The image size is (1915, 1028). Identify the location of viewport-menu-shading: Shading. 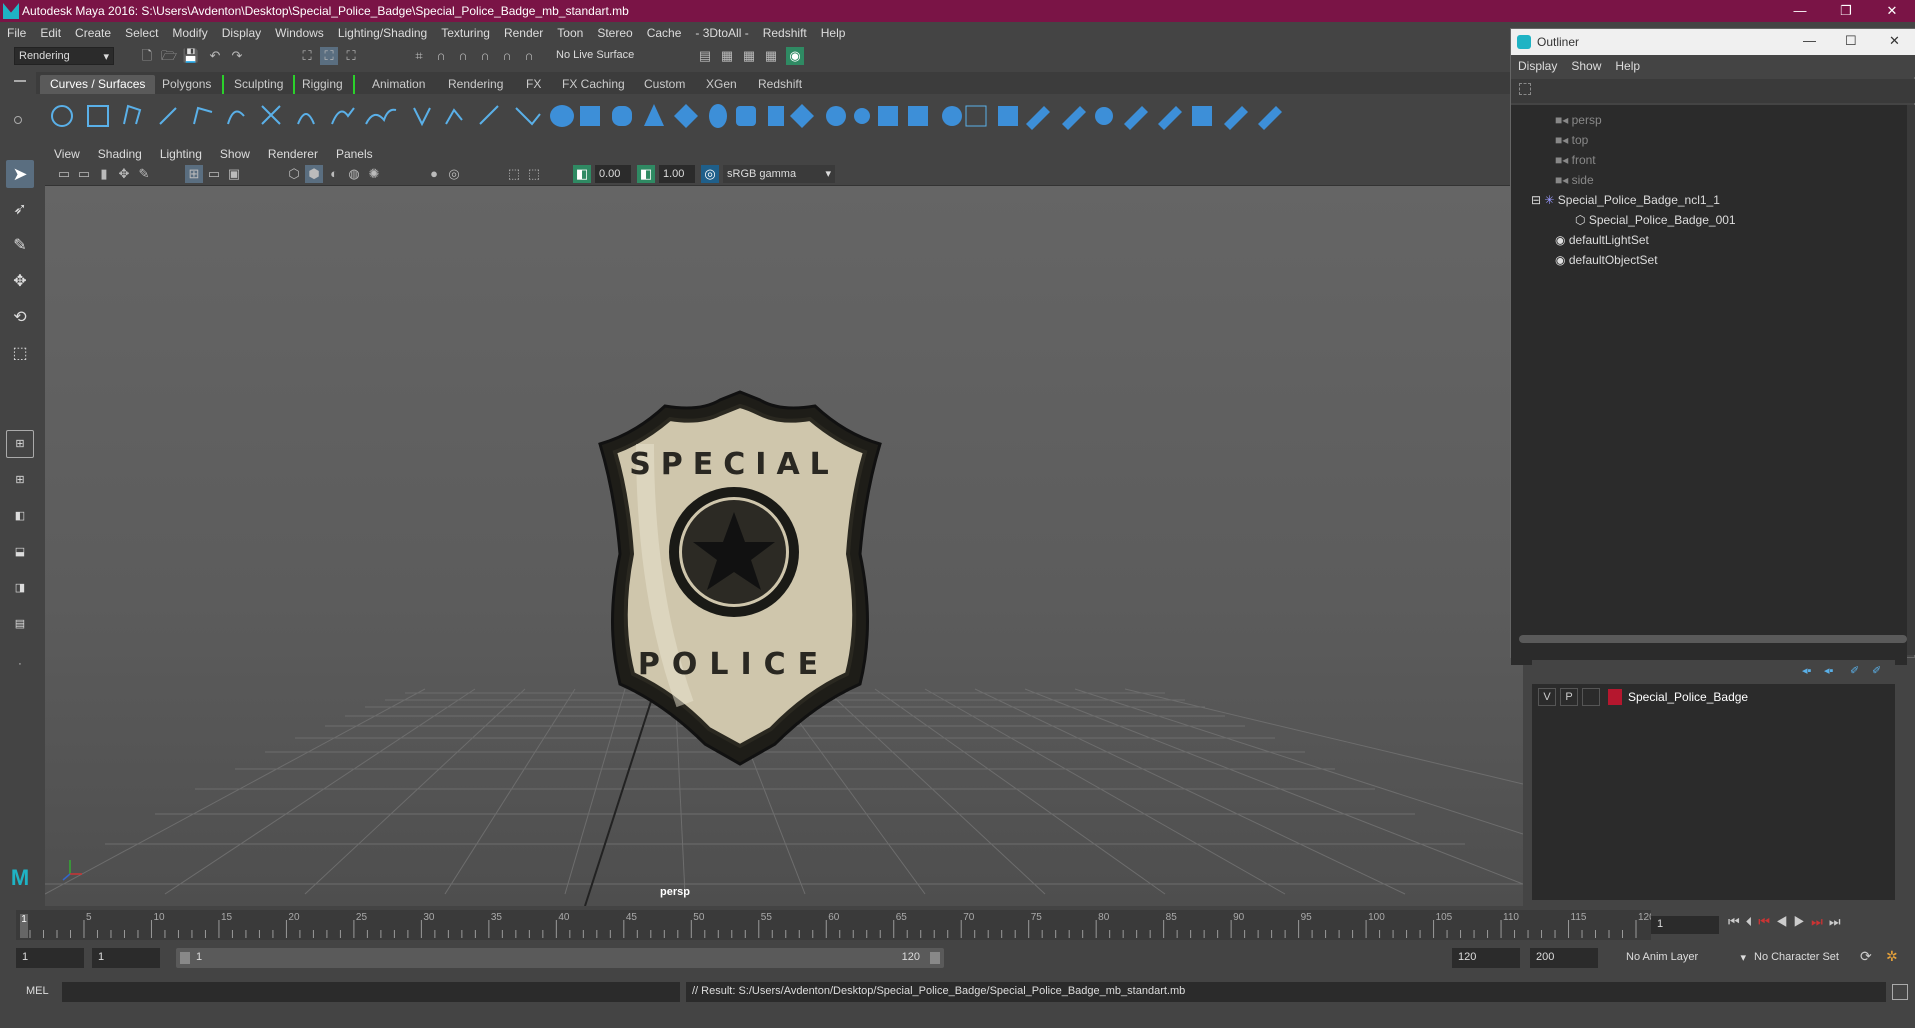
(120, 154).